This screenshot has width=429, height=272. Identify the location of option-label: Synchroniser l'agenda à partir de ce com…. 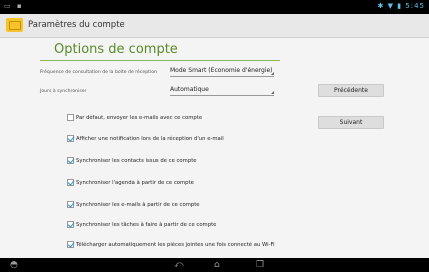
(135, 183).